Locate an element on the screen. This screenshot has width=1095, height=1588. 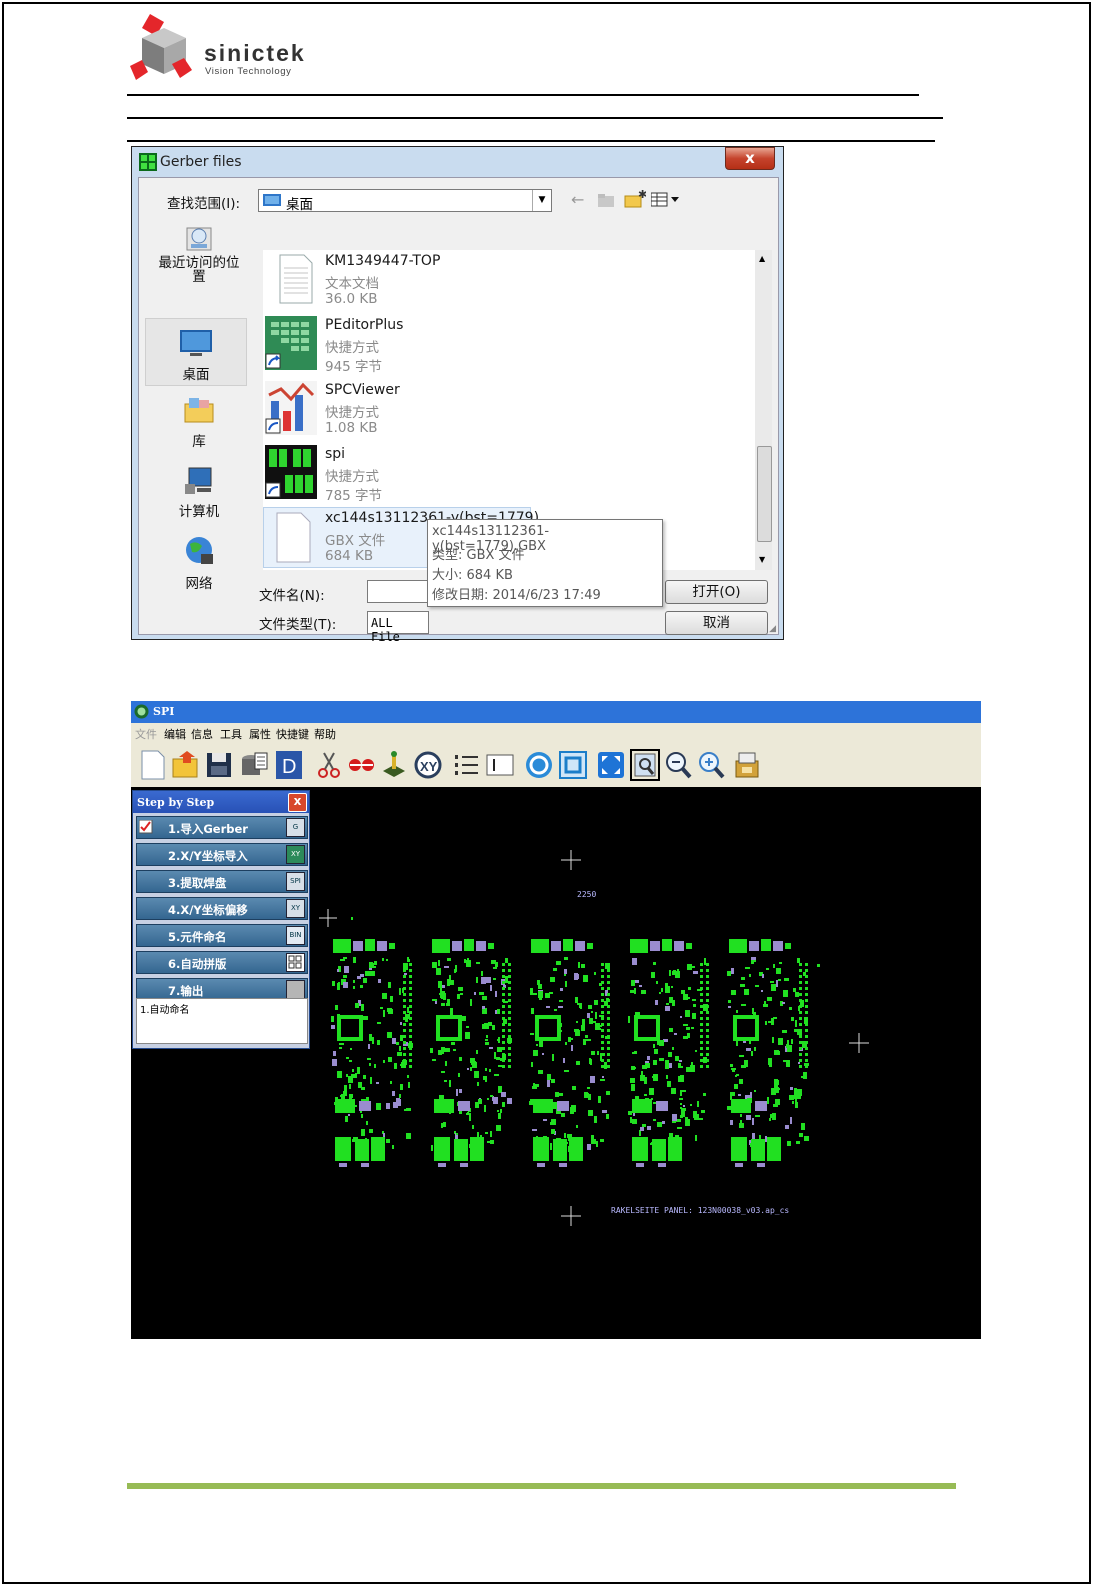
scissors-icon is located at coordinates (329, 765).